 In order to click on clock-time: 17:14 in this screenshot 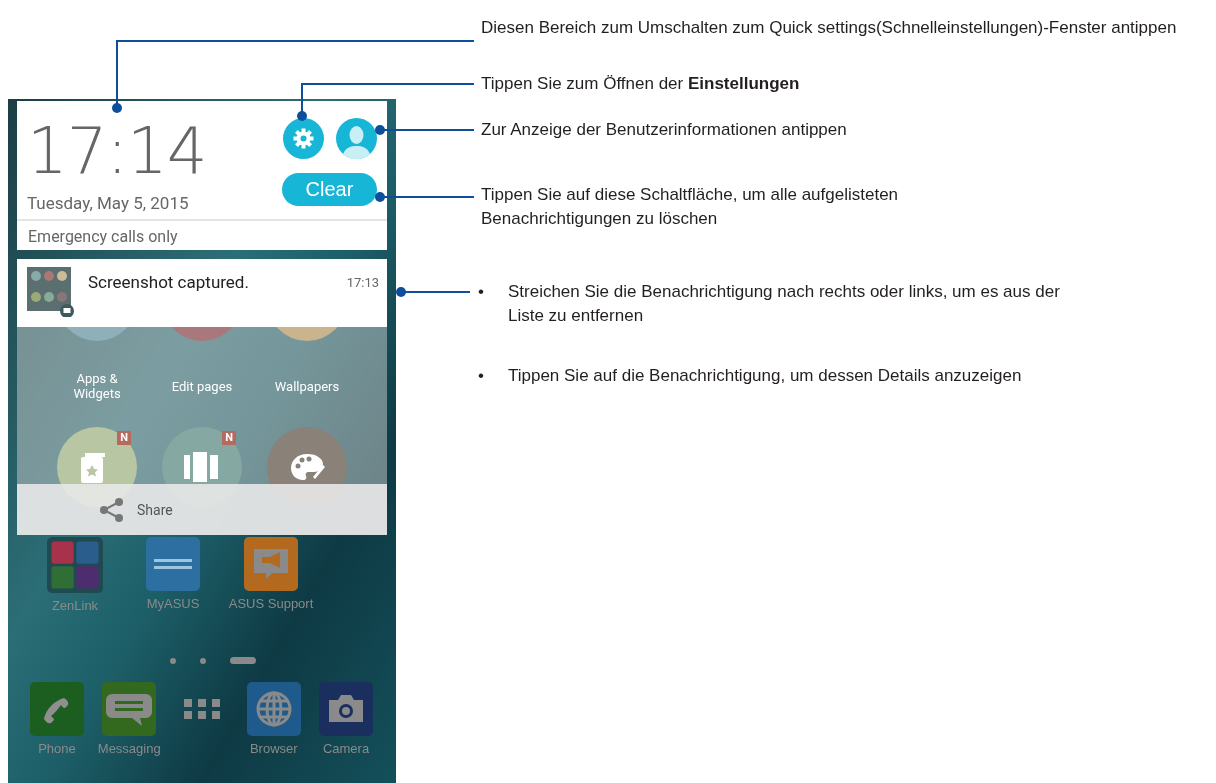, I will do `click(117, 151)`.